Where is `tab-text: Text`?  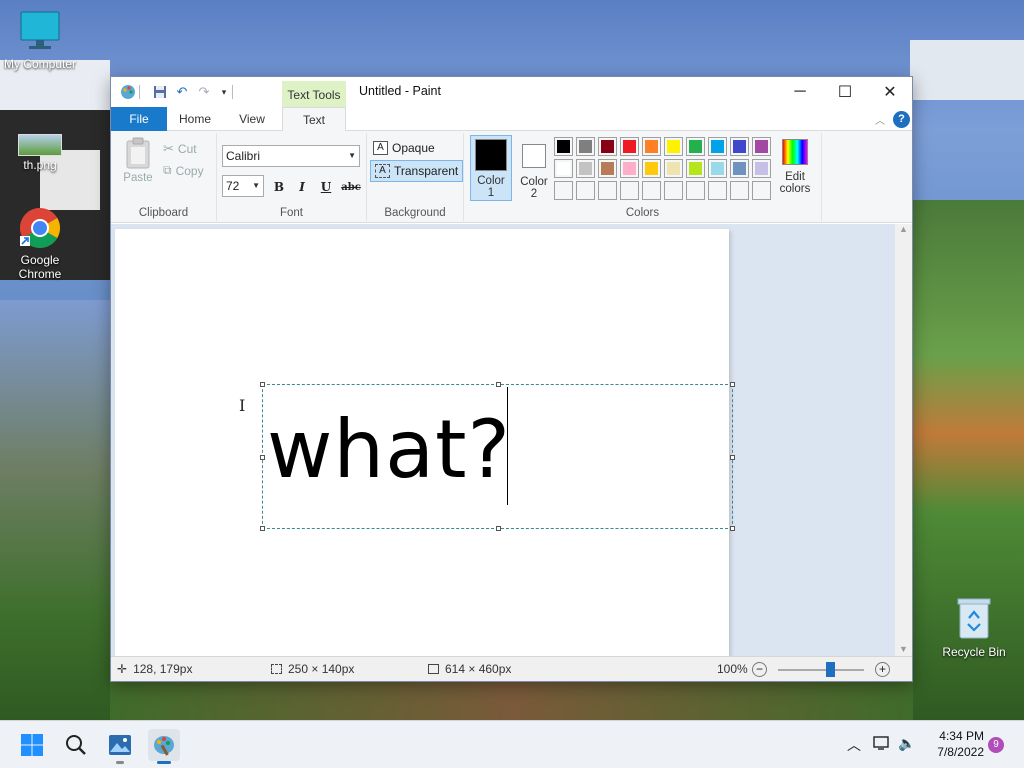
tab-text: Text is located at coordinates (314, 119).